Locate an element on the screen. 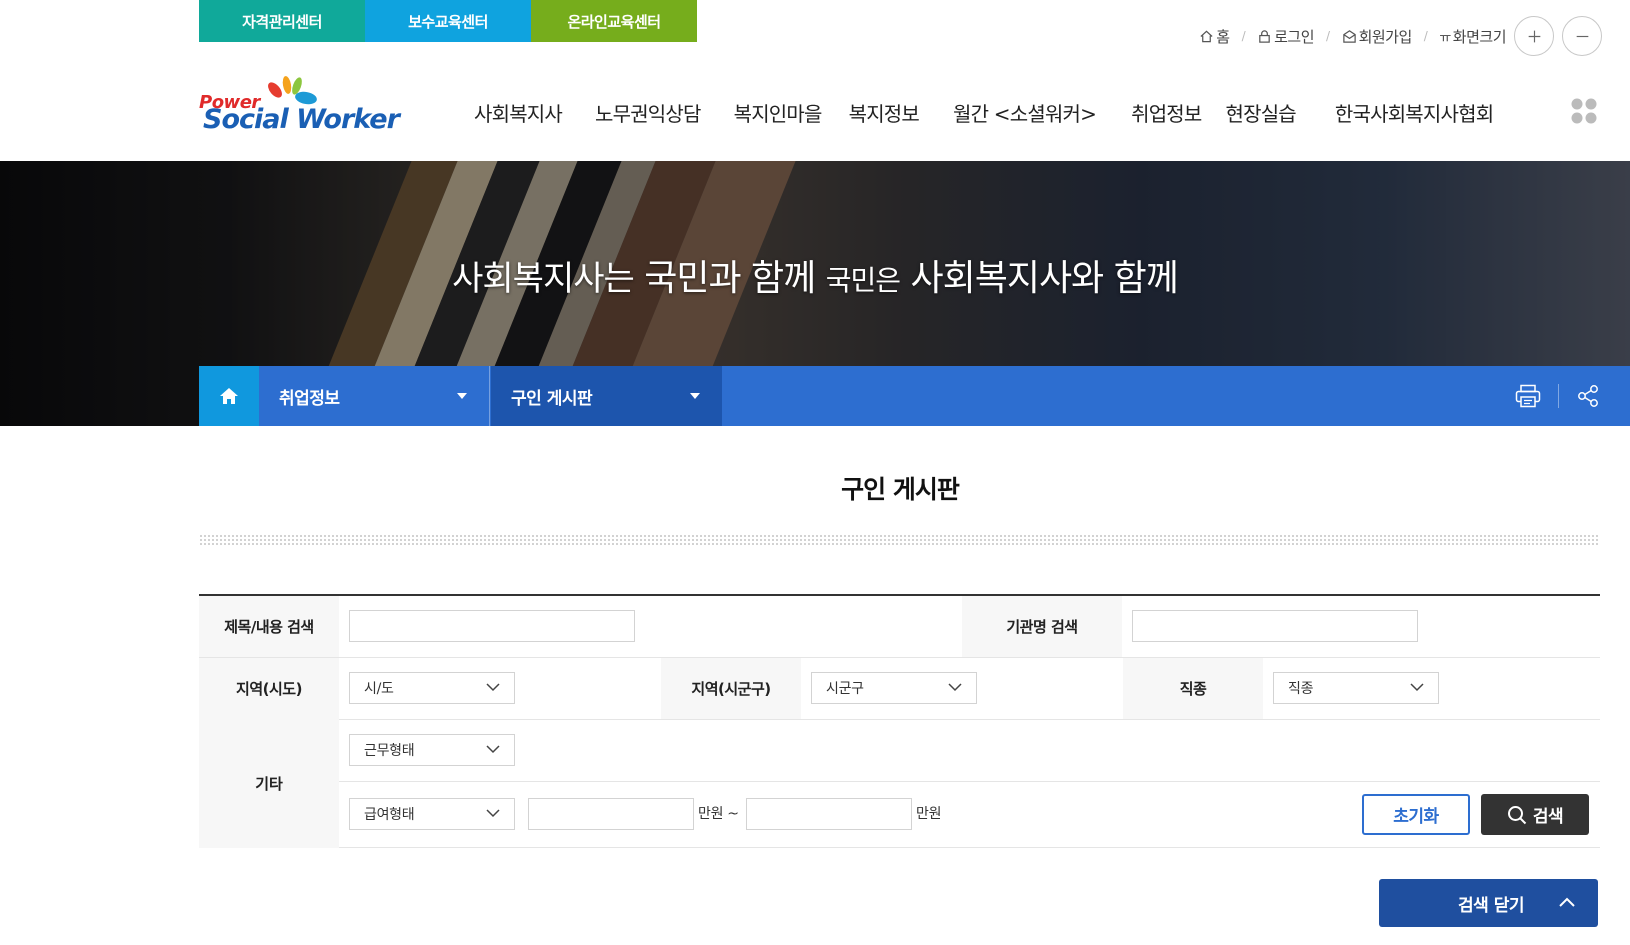 The width and height of the screenshot is (1630, 945). site-logo: Power Social Worker is located at coordinates (299, 107).